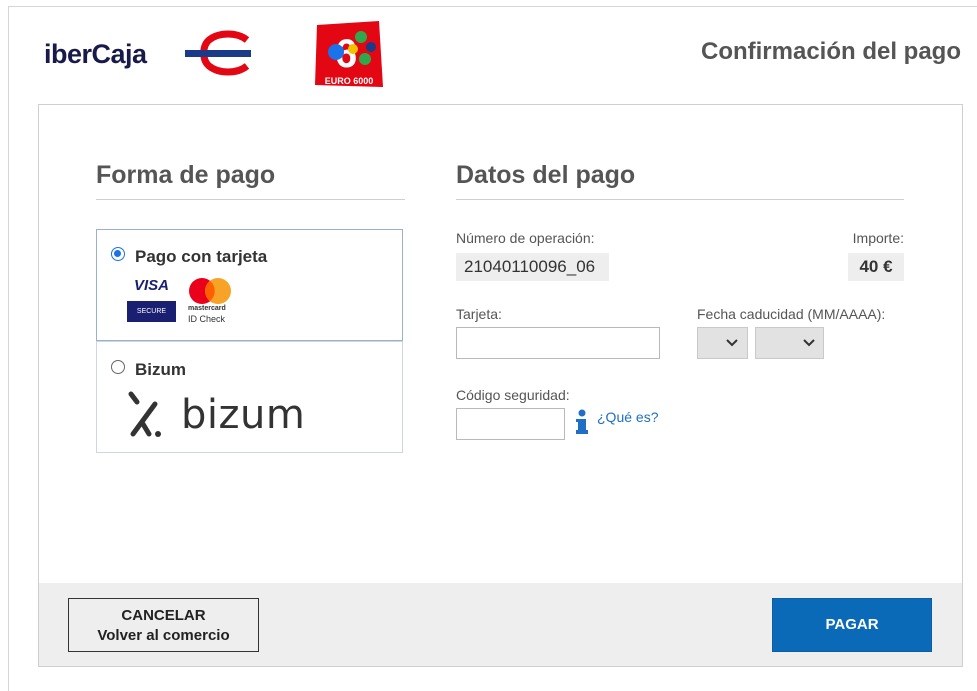 The height and width of the screenshot is (691, 977). I want to click on cancel-button: CANCELAR Volver al comercio, so click(163, 625).